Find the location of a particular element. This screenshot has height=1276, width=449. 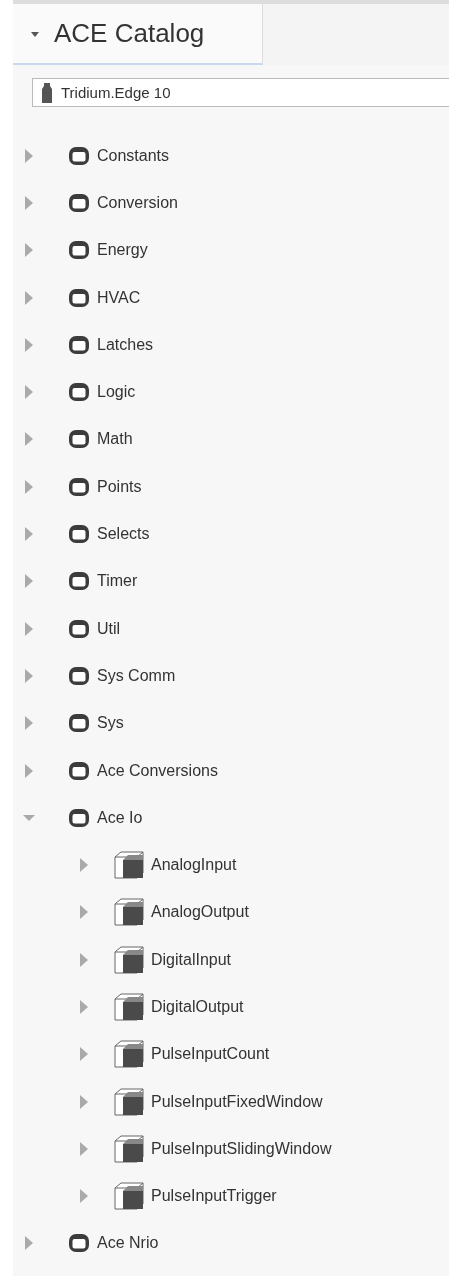

tree-item: Latches is located at coordinates (125, 344).